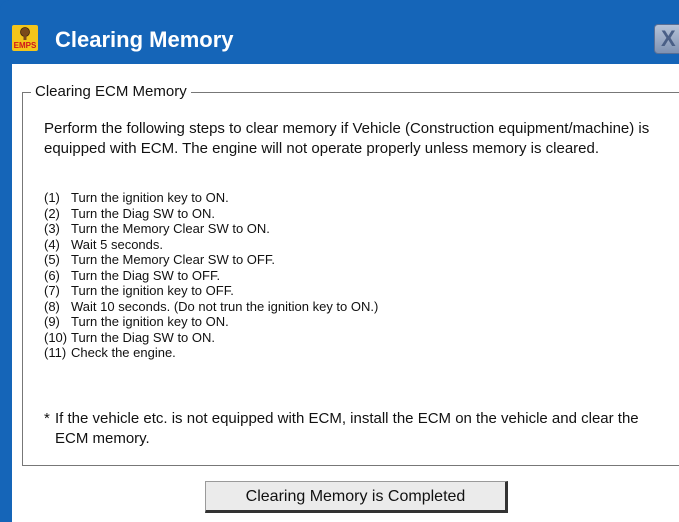 The height and width of the screenshot is (522, 679). I want to click on step-number: (8), so click(52, 306).